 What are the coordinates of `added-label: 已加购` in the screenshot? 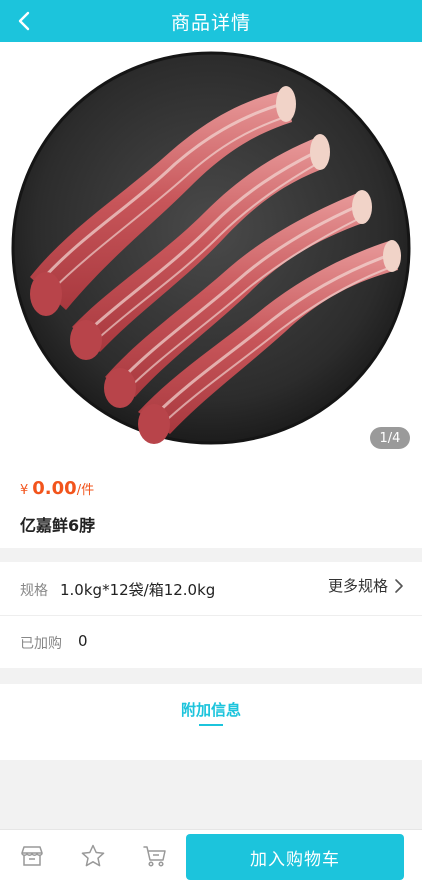 It's located at (41, 644).